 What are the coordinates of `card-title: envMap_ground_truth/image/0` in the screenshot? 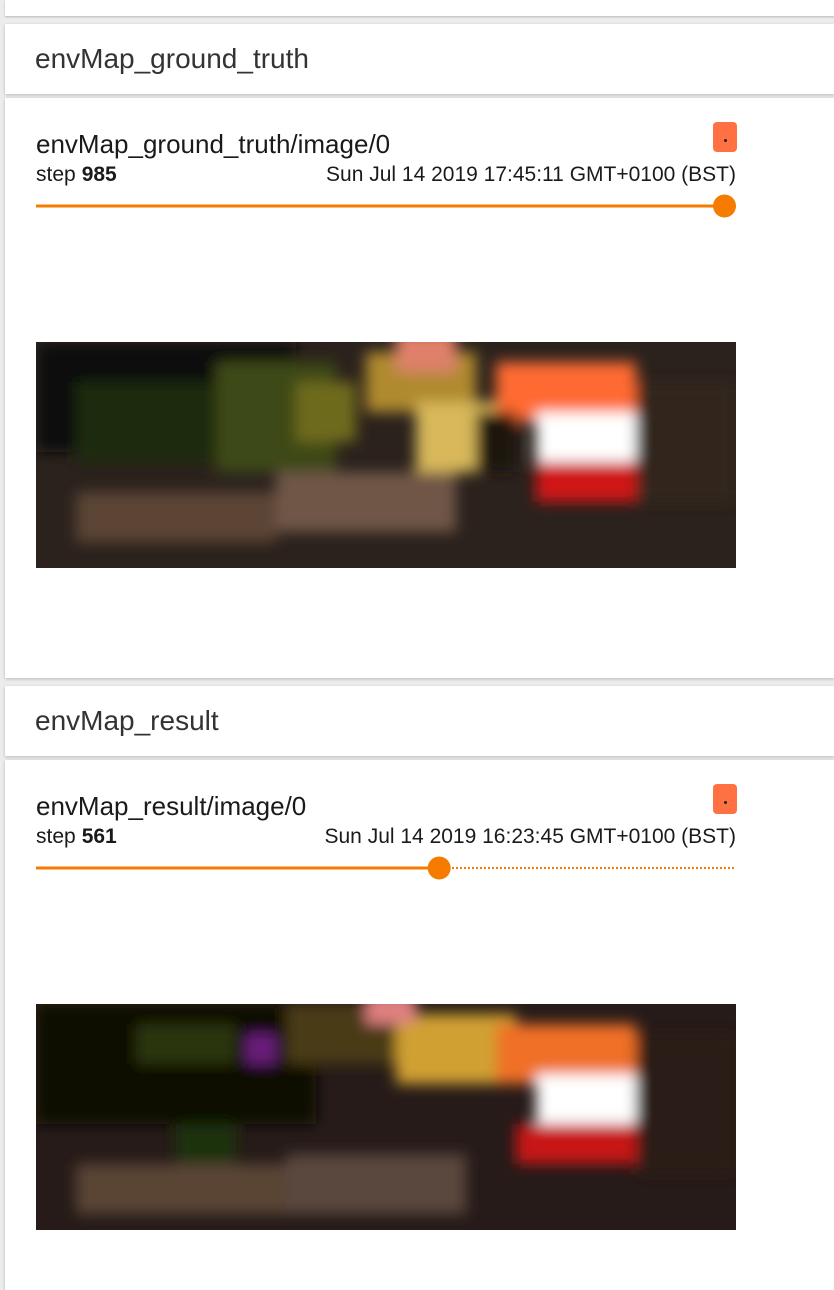 It's located at (213, 144).